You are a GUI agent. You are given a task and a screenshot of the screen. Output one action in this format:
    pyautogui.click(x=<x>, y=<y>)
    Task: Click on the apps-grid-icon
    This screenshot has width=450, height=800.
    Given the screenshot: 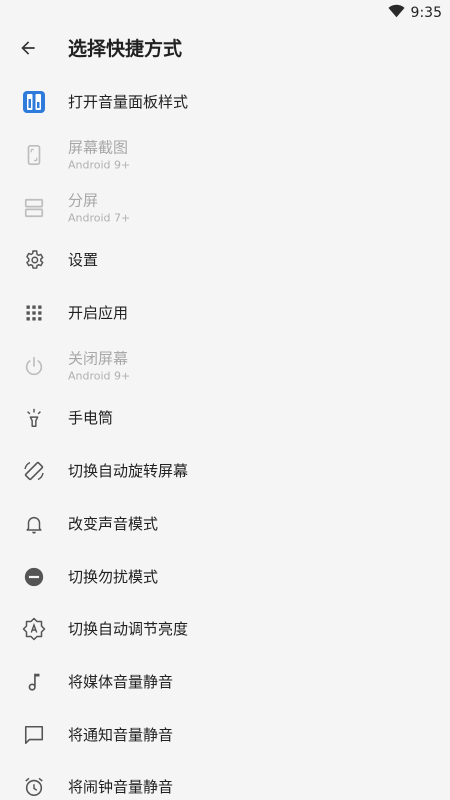 What is the action you would take?
    pyautogui.click(x=34, y=313)
    